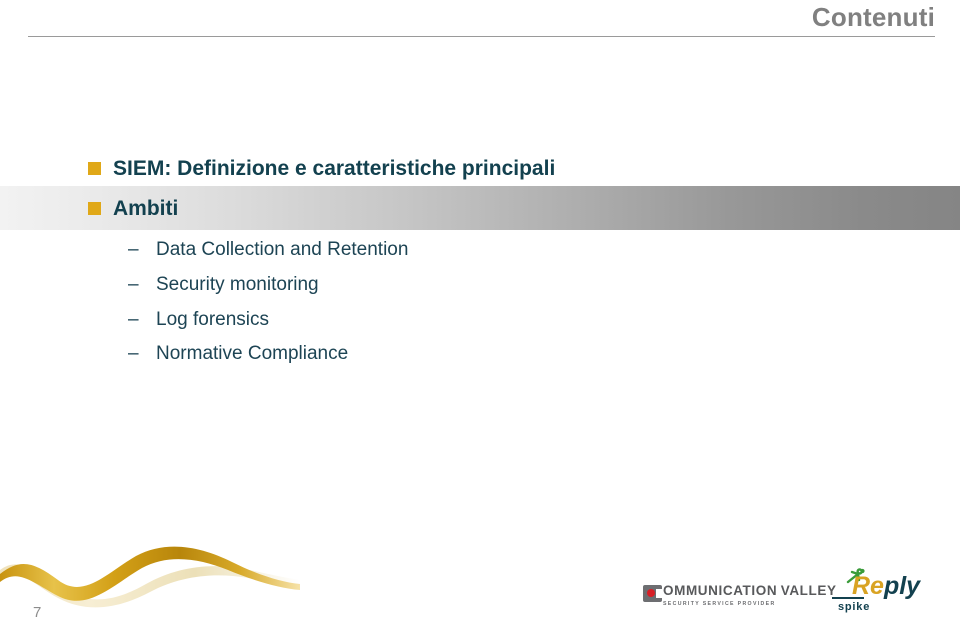 The image size is (960, 630). I want to click on reply-wordmark: Reply, so click(886, 586).